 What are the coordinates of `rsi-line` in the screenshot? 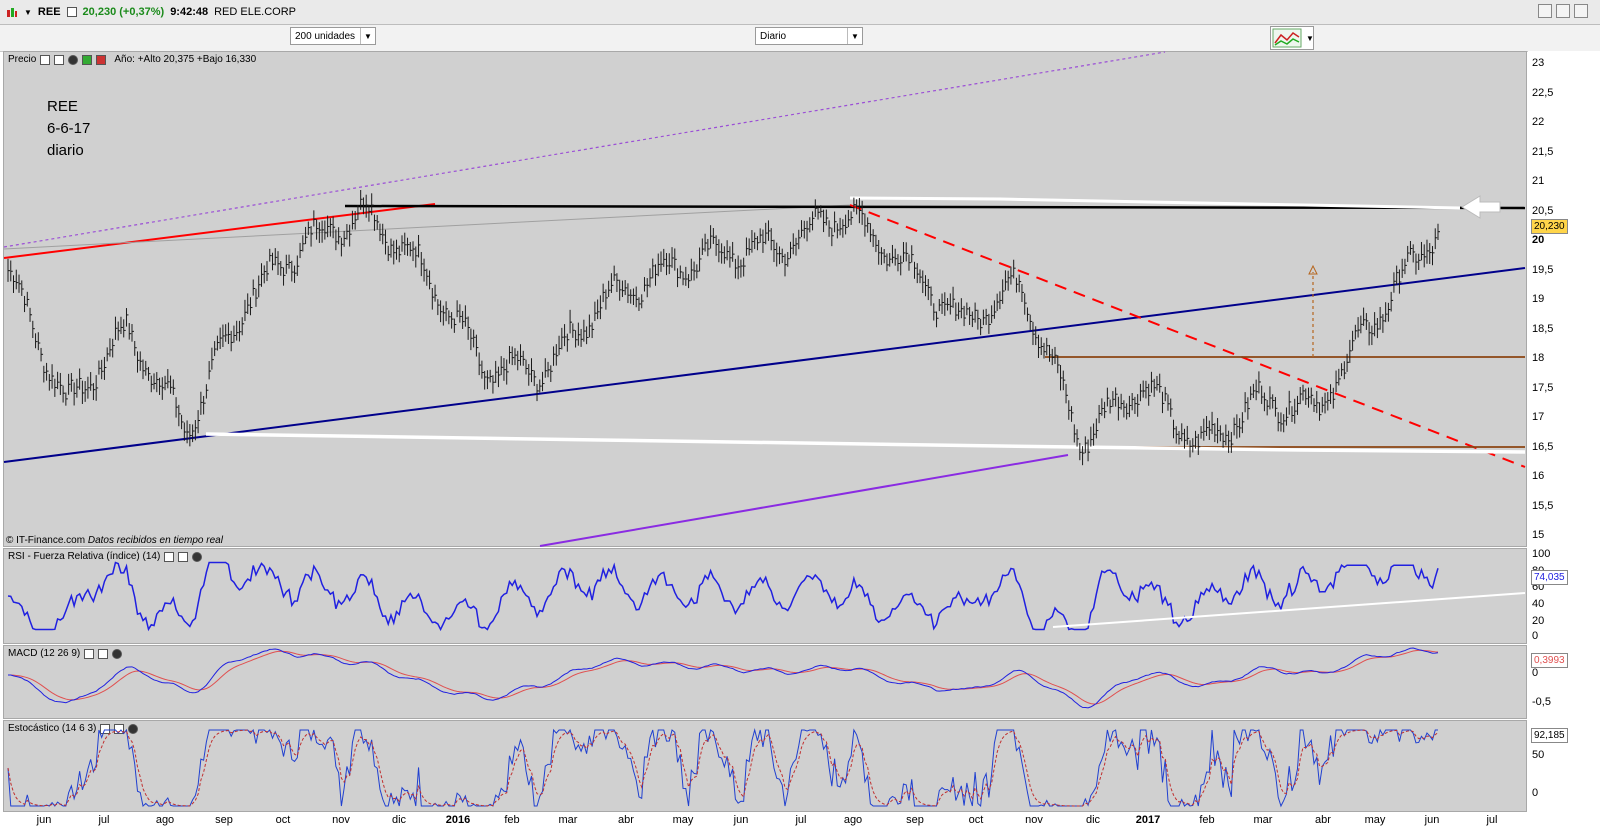 It's located at (723, 596).